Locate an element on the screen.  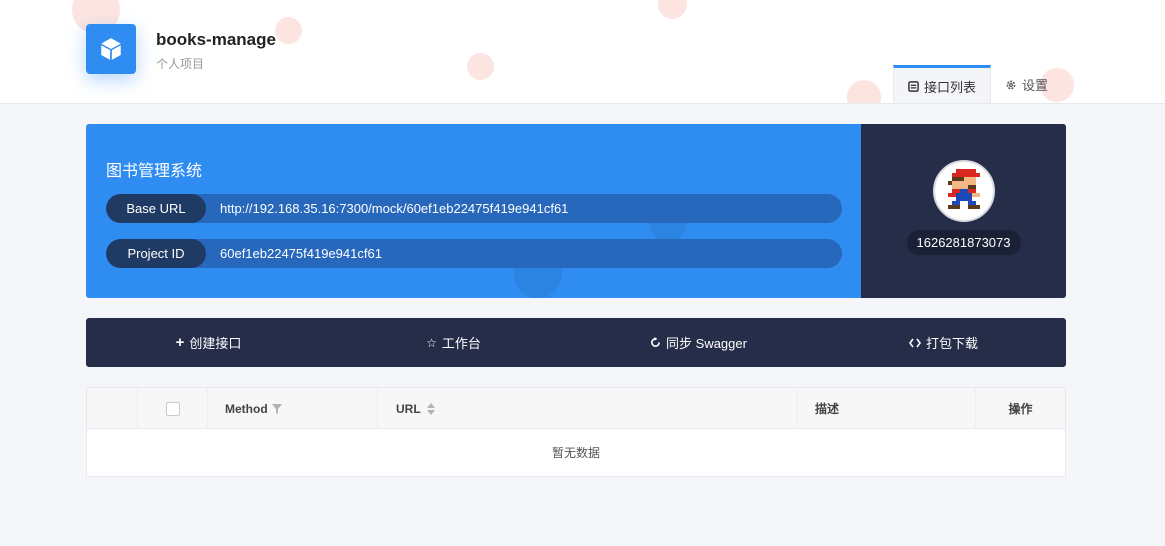
filter-icon is located at coordinates (276, 408).